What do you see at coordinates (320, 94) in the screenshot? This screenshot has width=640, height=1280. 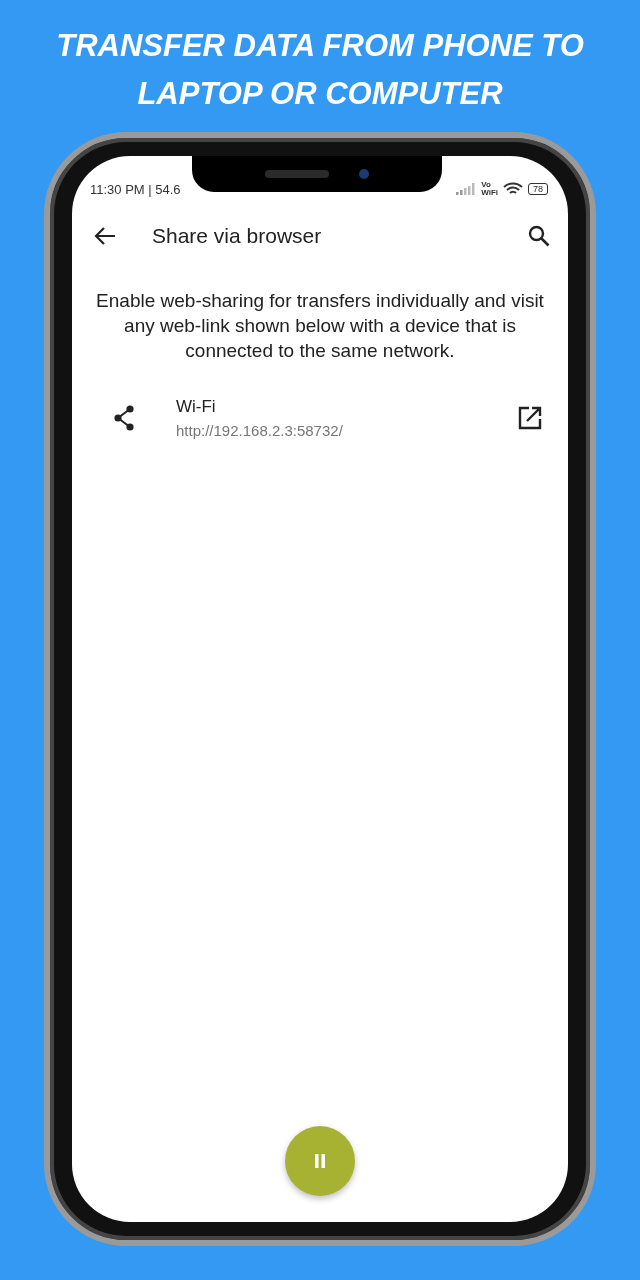 I see `headline: LAPTOP OR COMPUTER` at bounding box center [320, 94].